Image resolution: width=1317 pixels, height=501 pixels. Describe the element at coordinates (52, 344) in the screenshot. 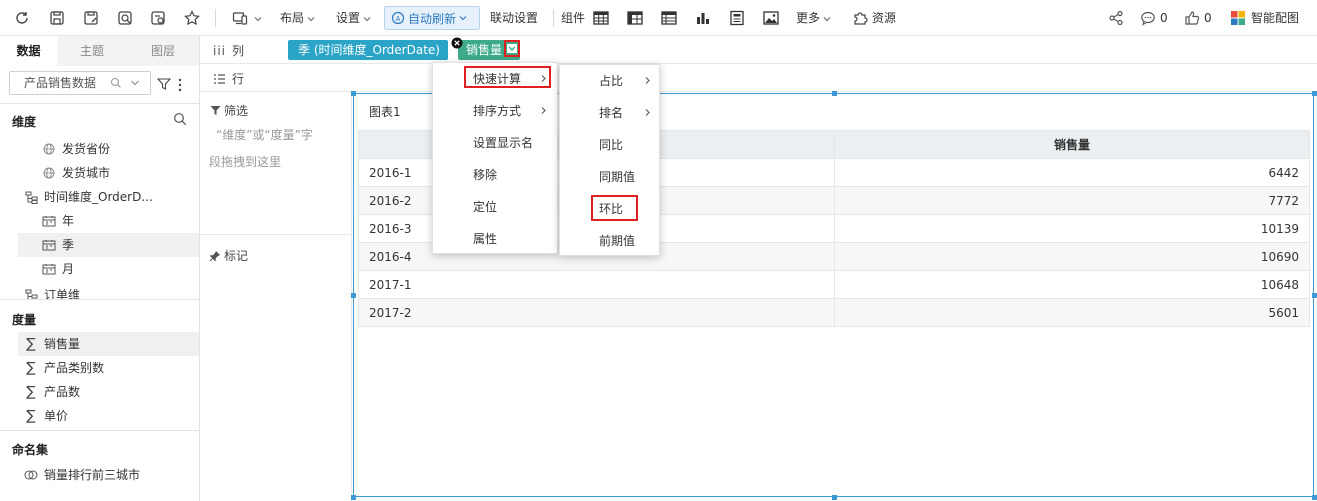

I see `measure-item-selected: ∑ 销售量` at that location.